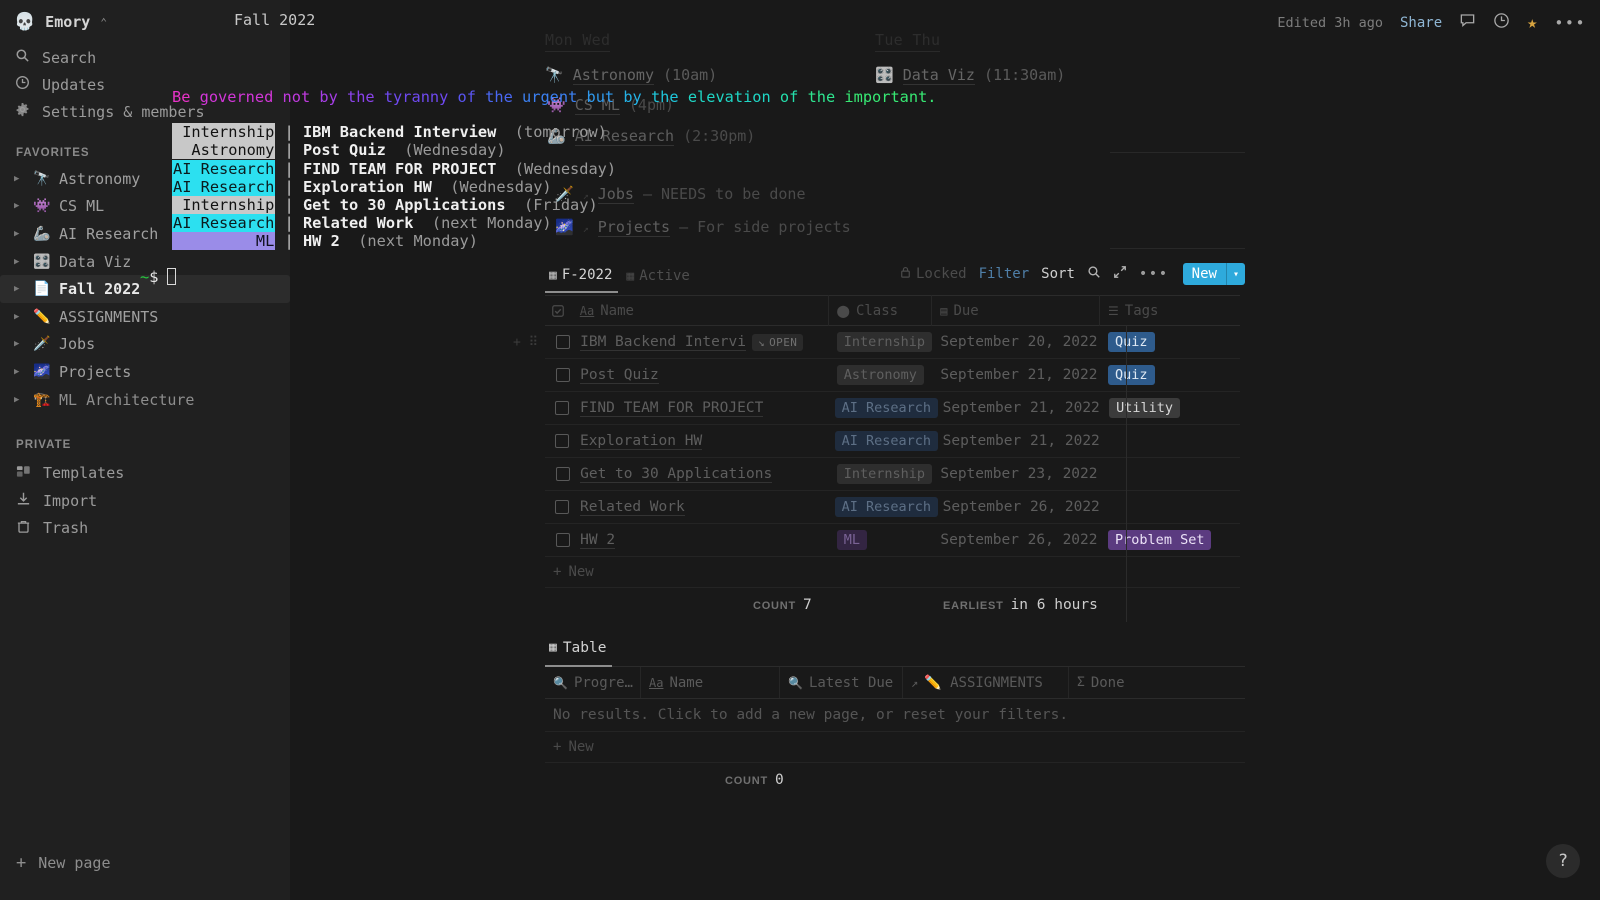 The height and width of the screenshot is (900, 1600). I want to click on due-date: September 23, 2022, so click(1019, 474).